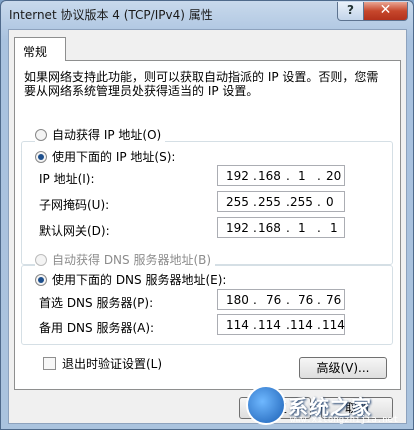 The width and height of the screenshot is (414, 430). Describe the element at coordinates (74, 205) in the screenshot. I see `subnet-mask-label: 子网掩码(U):` at that location.